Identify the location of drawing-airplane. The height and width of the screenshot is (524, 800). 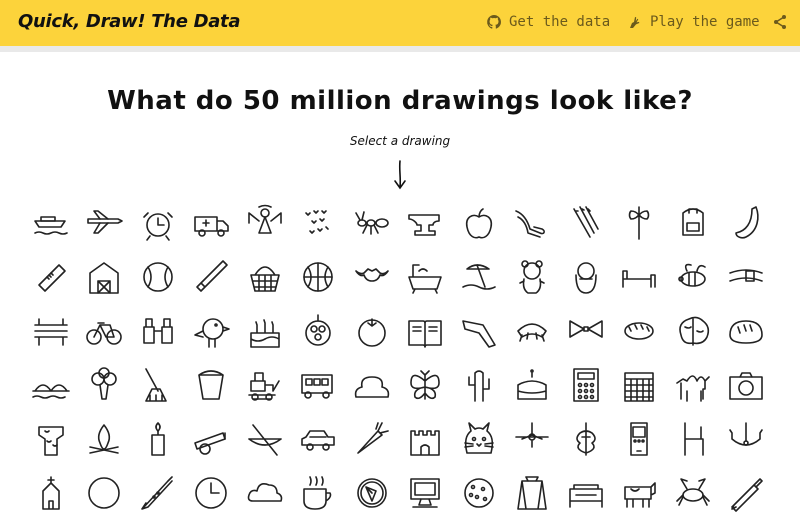
(105, 223).